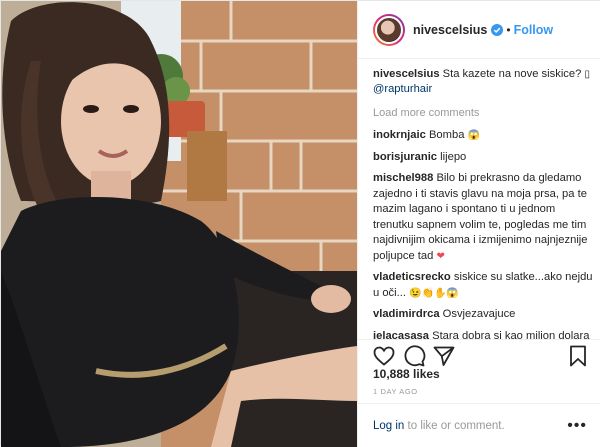 Image resolution: width=600 pixels, height=447 pixels. What do you see at coordinates (414, 356) in the screenshot?
I see `comment-icon` at bounding box center [414, 356].